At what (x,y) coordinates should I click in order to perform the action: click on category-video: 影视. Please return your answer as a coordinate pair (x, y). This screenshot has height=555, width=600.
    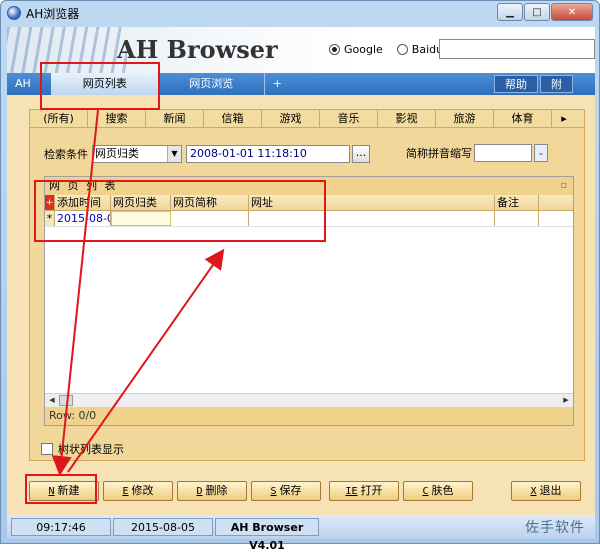
    Looking at the image, I should click on (407, 118).